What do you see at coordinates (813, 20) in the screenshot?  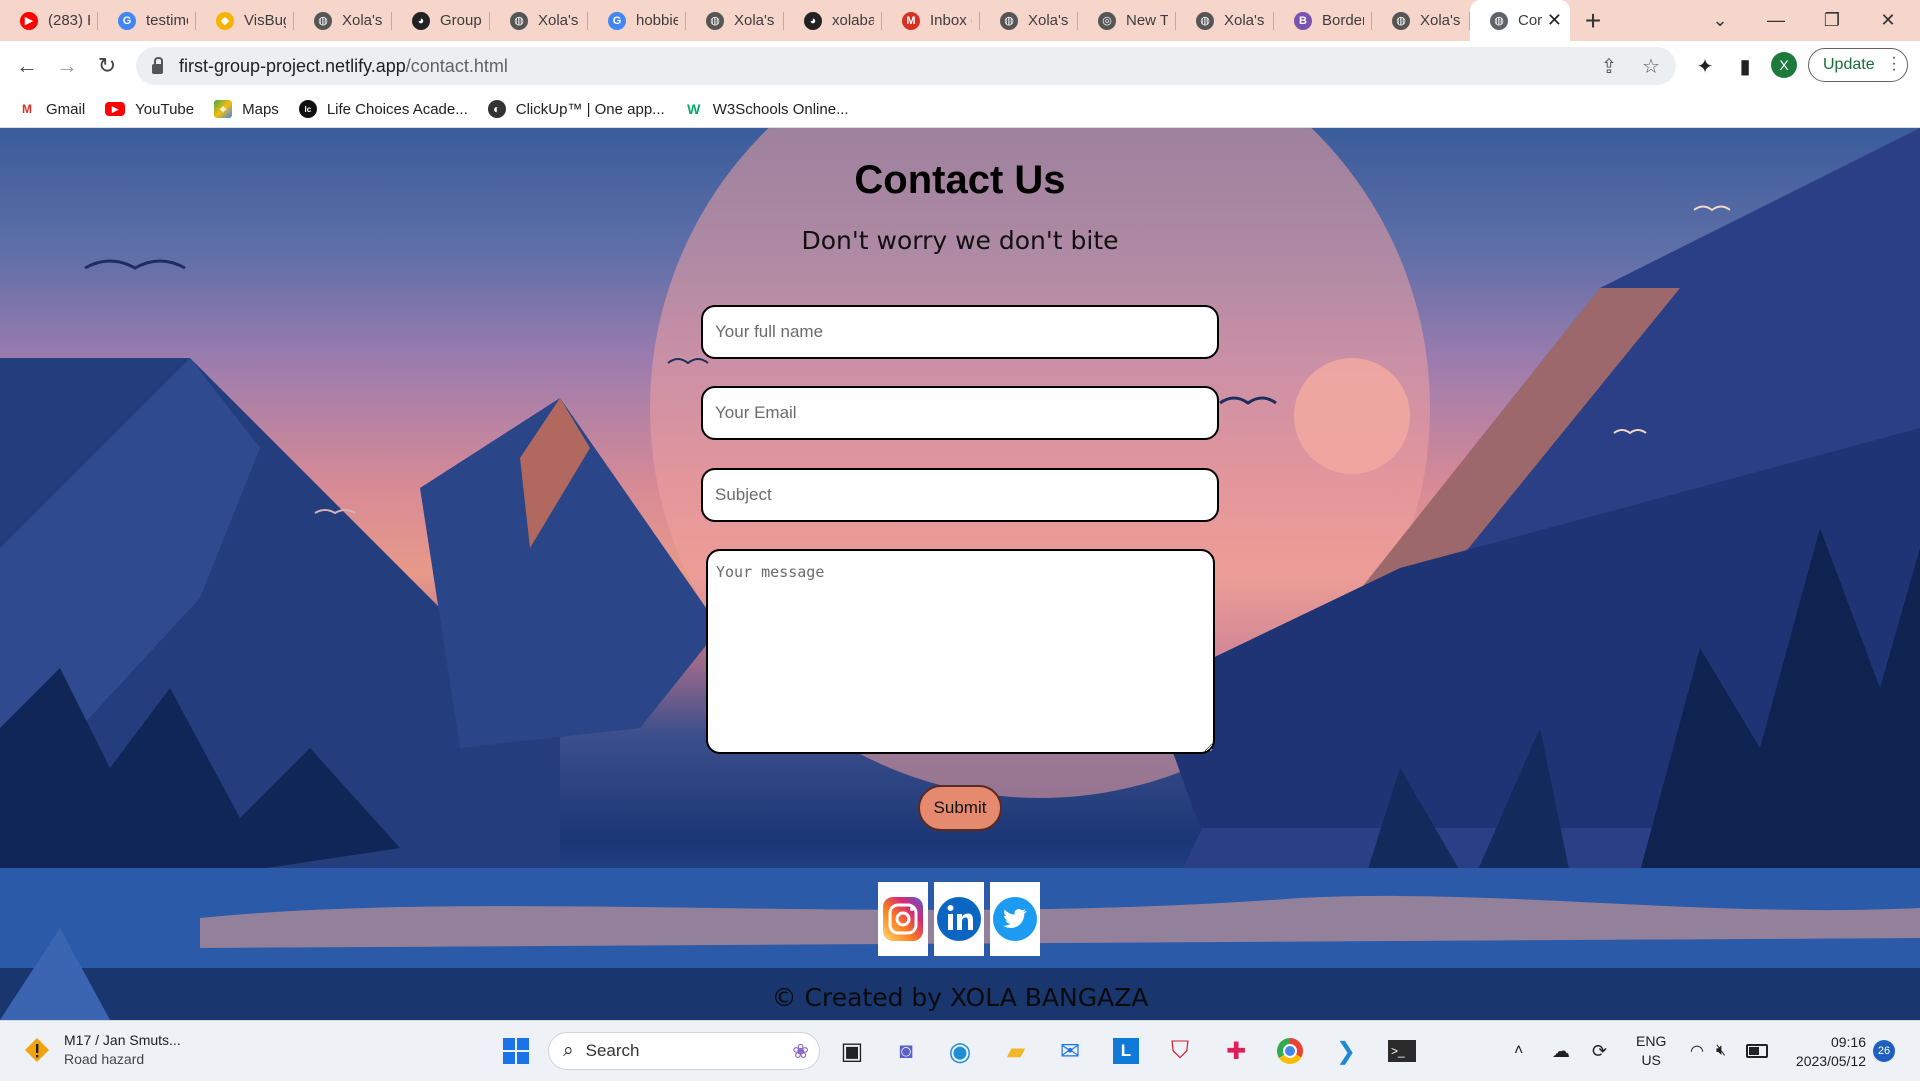 I see `github-icon: ◕` at bounding box center [813, 20].